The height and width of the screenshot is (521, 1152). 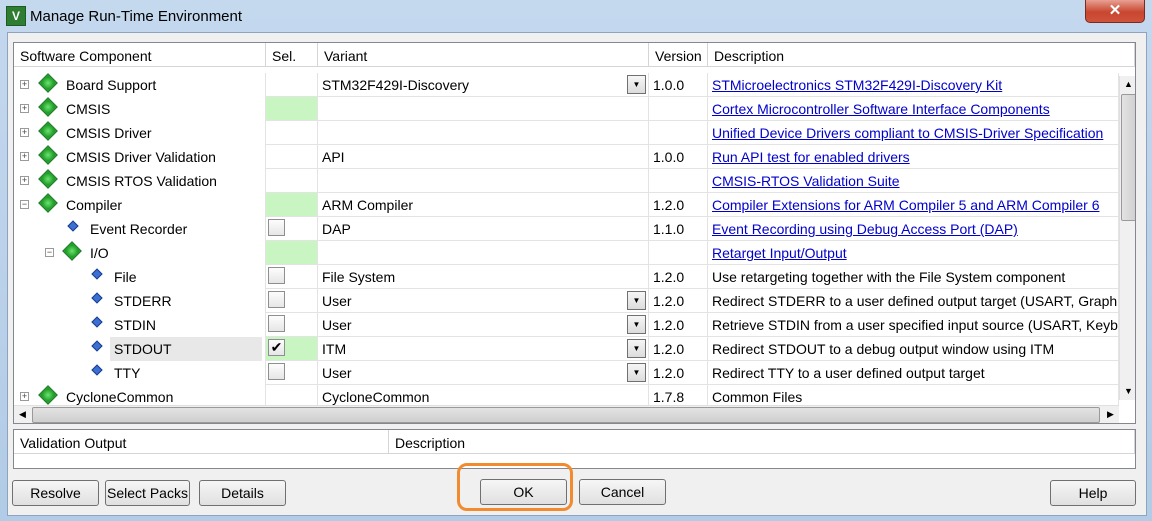 I want to click on vertical-scroll-thumb, so click(x=1128, y=157).